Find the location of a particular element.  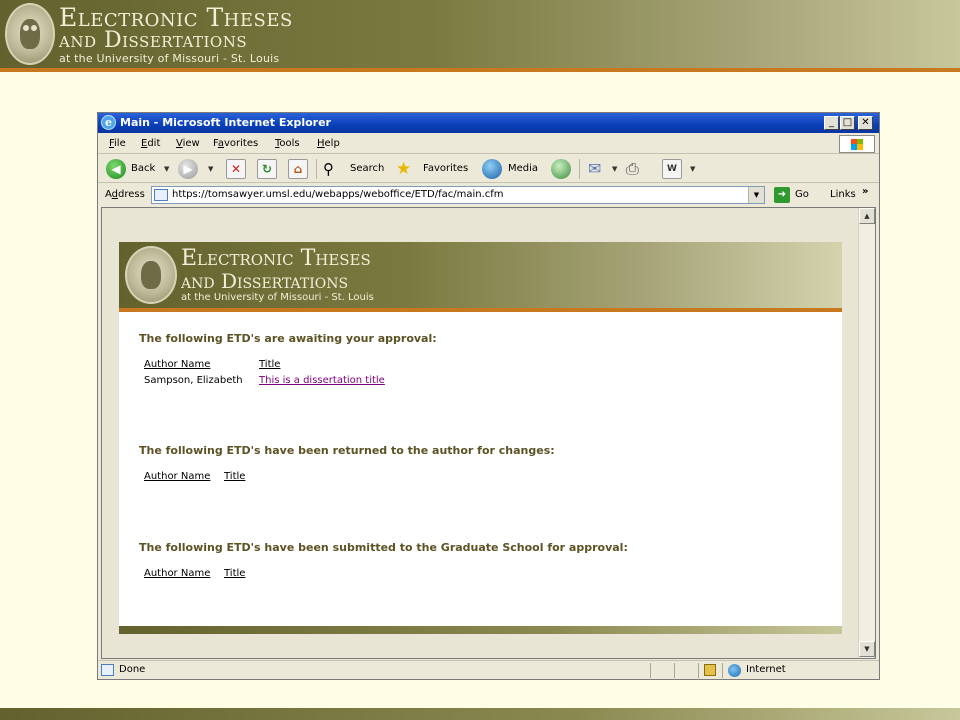

search-icon: ⚲ is located at coordinates (328, 169).